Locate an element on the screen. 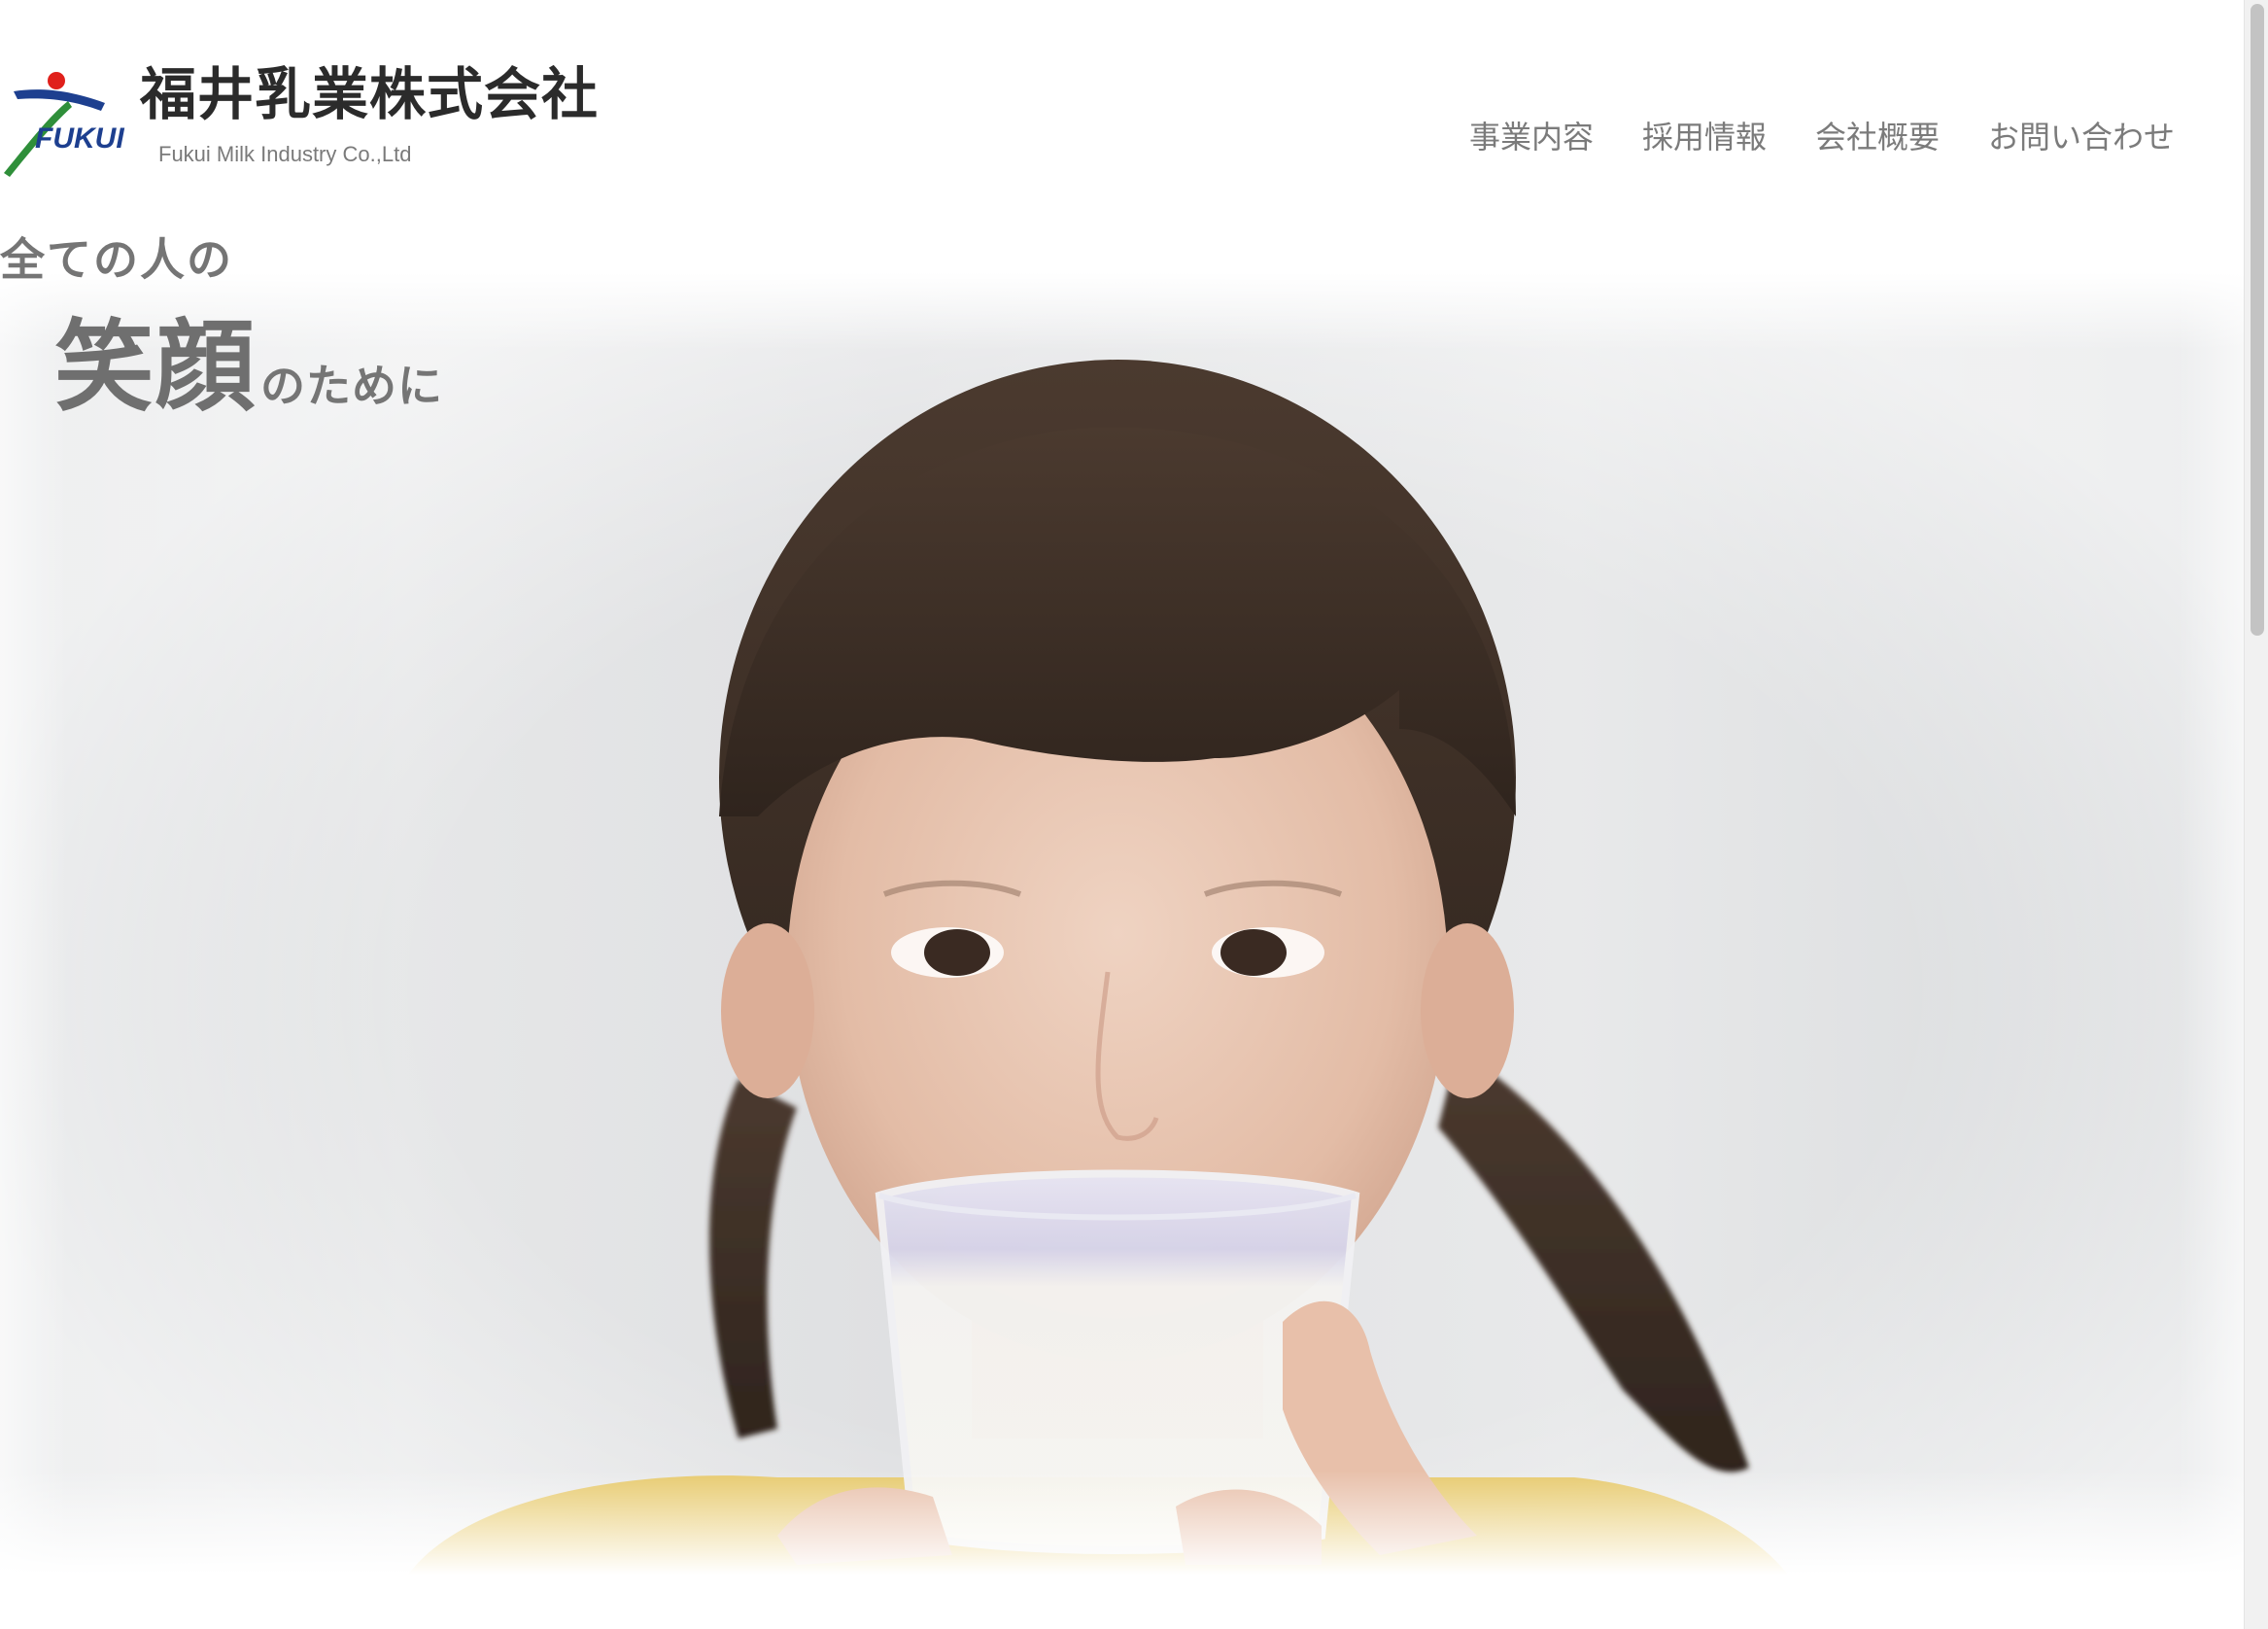 This screenshot has width=2268, height=1629. hero-tagline-suffix: のために is located at coordinates (351, 386).